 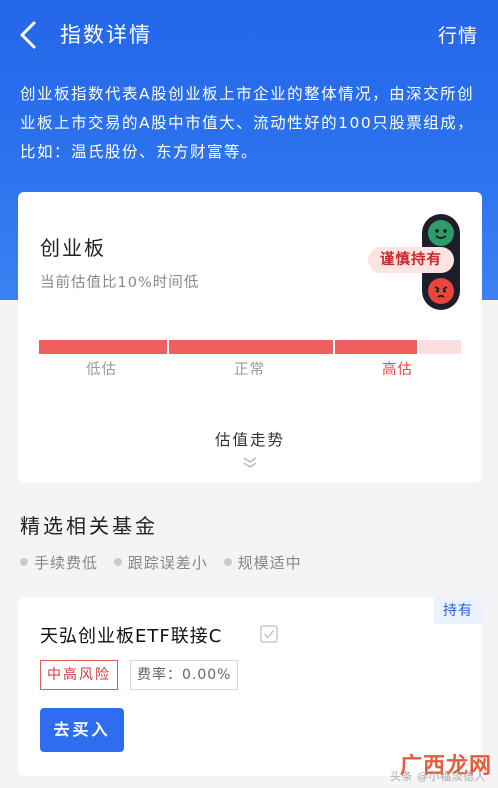 What do you see at coordinates (89, 526) in the screenshot?
I see `section-title: 精选相关基金` at bounding box center [89, 526].